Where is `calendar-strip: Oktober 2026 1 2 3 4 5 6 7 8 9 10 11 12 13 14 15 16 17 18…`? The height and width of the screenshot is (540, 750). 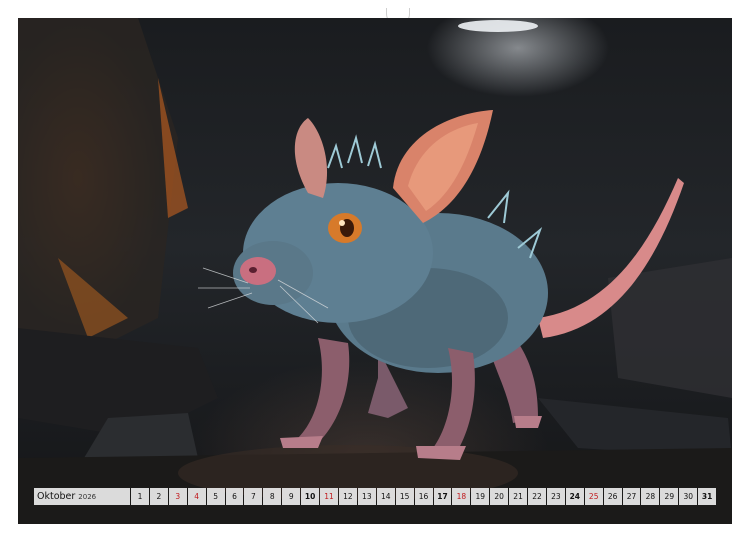
calendar-strip: Oktober 2026 1 2 3 4 5 6 7 8 9 10 11 12 13 14 15 16 17 18… is located at coordinates (375, 496).